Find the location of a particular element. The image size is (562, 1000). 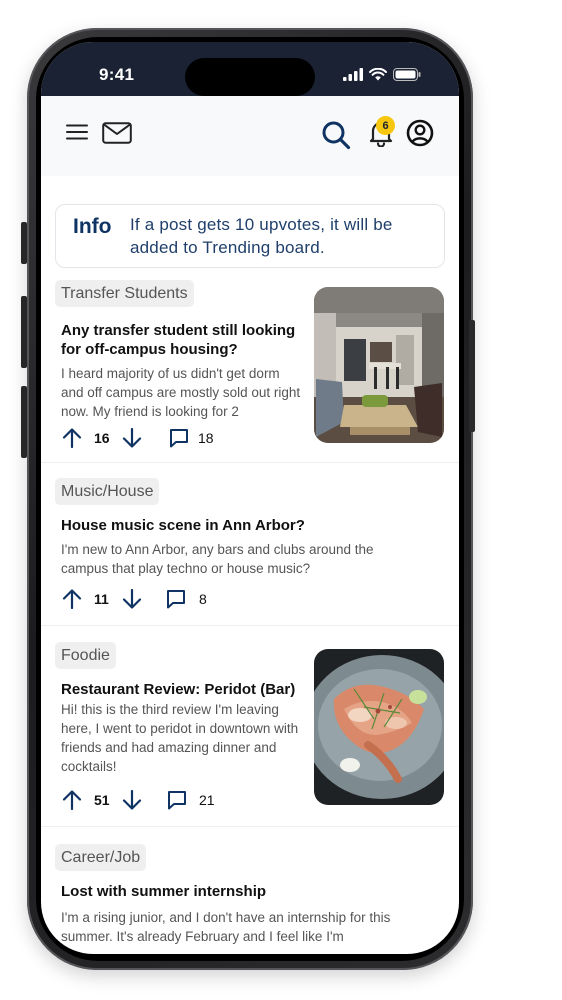

info-title: Info is located at coordinates (92, 226).